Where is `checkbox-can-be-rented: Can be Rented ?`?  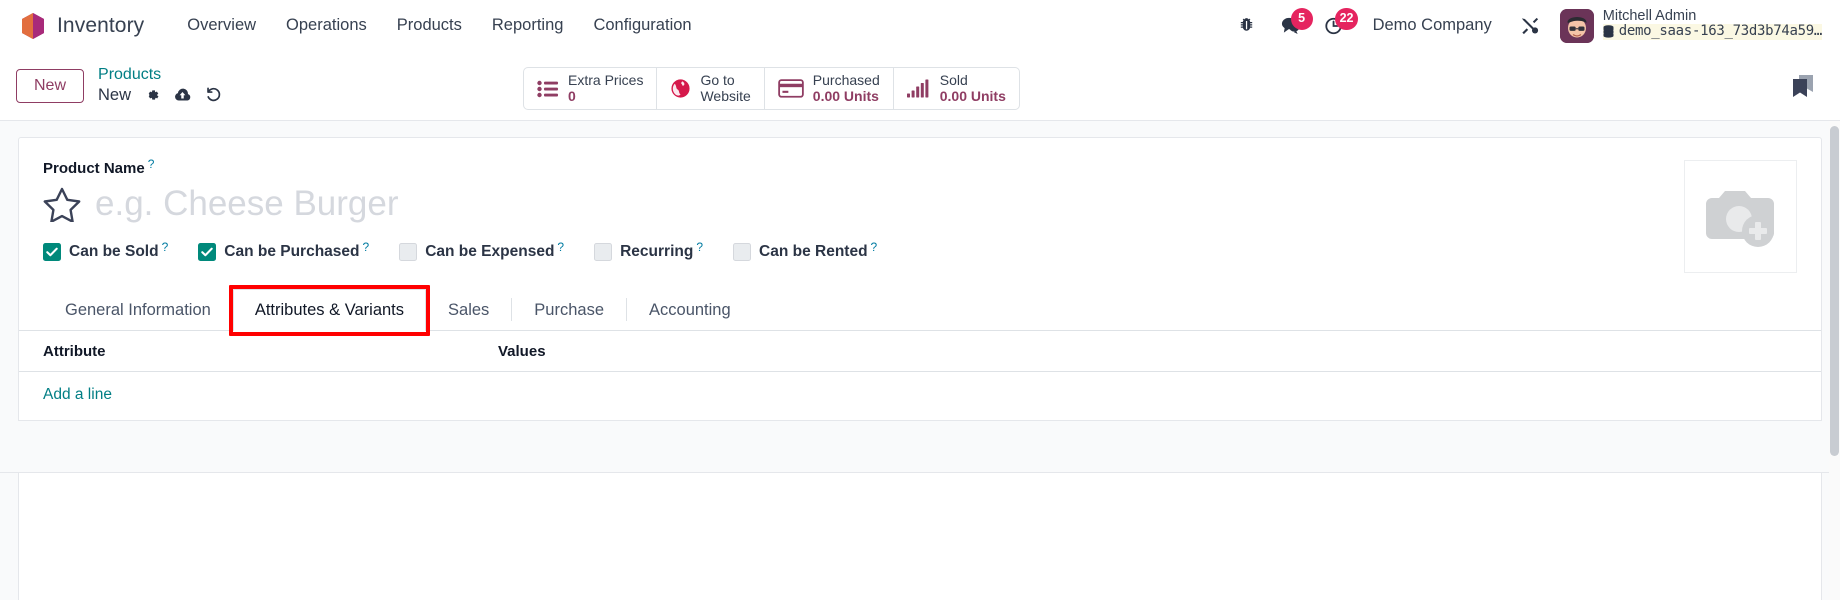
checkbox-can-be-rented: Can be Rented ? is located at coordinates (805, 250).